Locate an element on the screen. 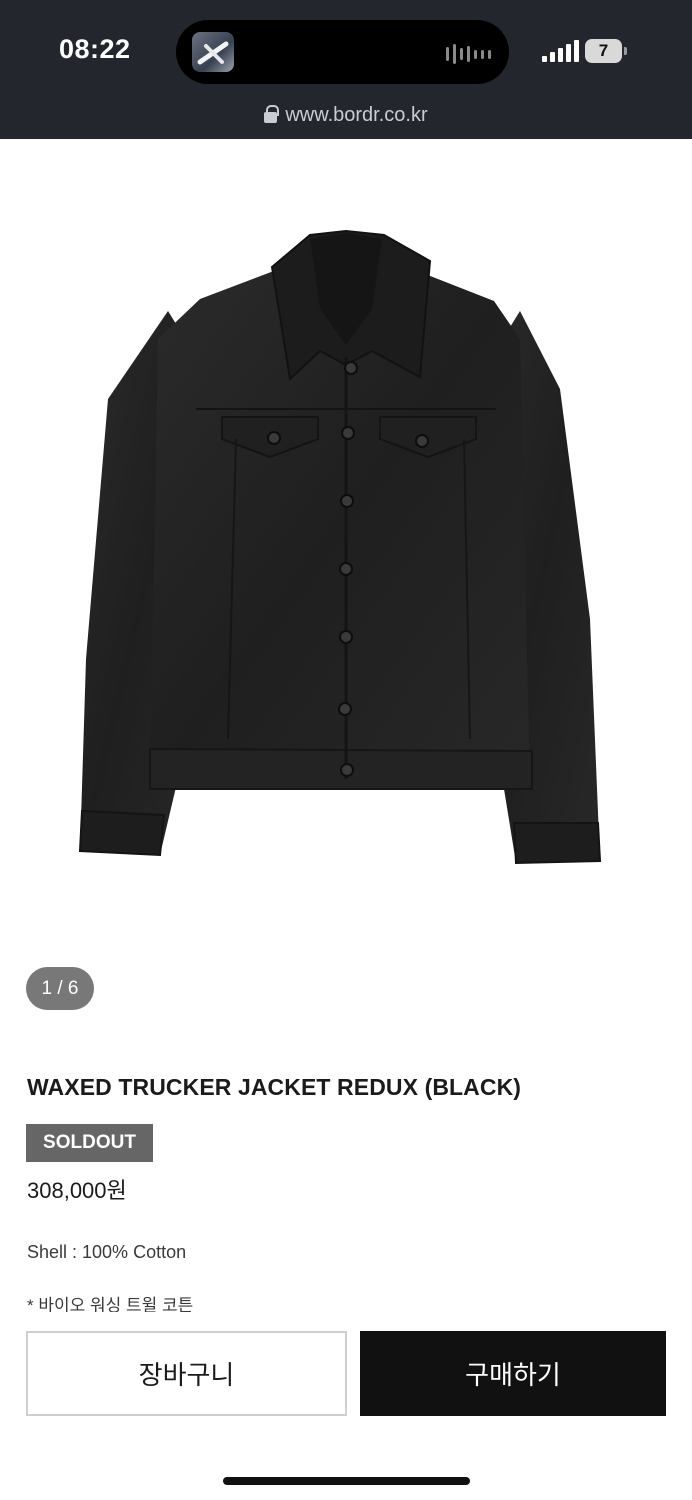  battery-level: 7 is located at coordinates (603, 51).